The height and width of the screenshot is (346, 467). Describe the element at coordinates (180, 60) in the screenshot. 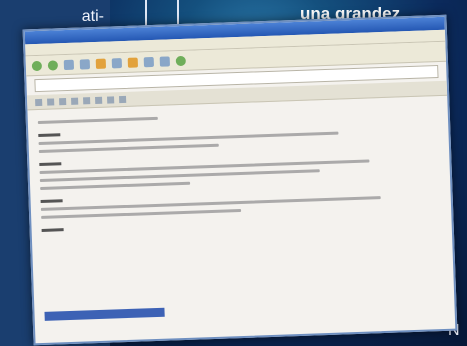

I see `messenger-icon` at that location.